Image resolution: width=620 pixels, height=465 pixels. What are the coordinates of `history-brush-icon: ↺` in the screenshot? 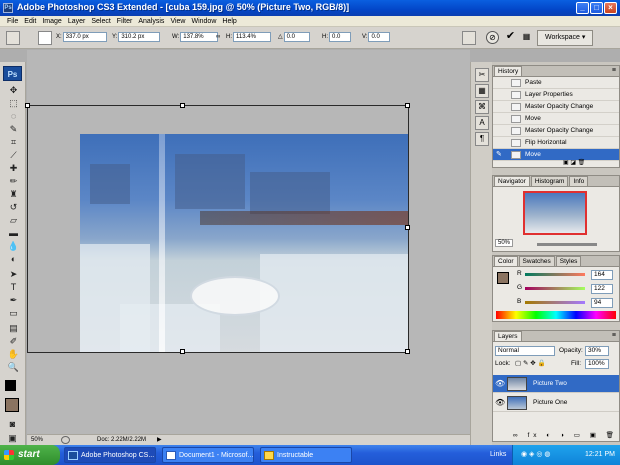 It's located at (13, 207).